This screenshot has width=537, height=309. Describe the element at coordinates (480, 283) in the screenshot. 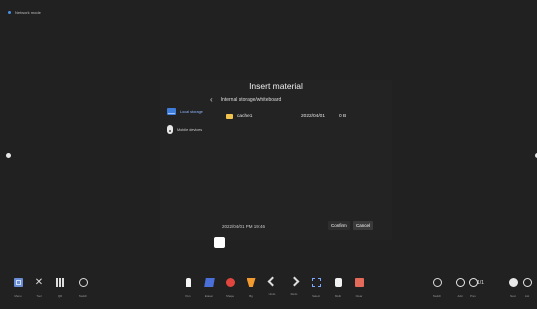

I see `page-counter: 1/1` at that location.